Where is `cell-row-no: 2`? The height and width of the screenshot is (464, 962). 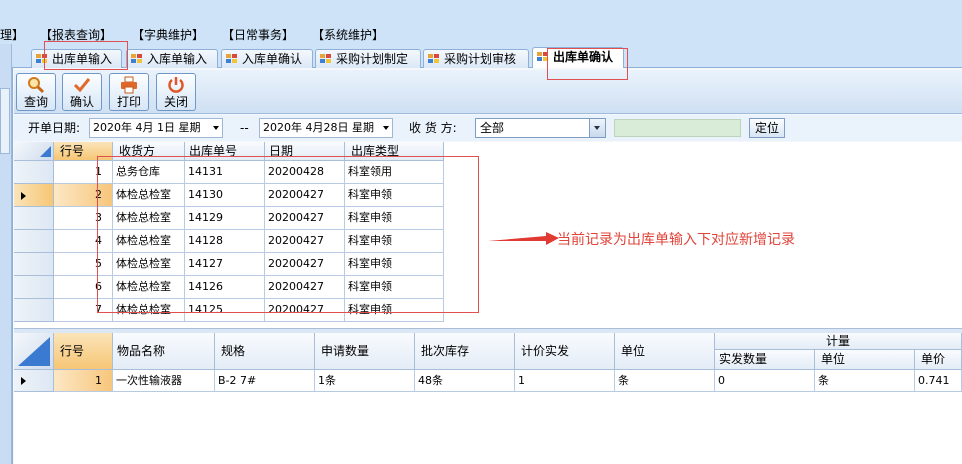
cell-row-no: 2 is located at coordinates (83, 195).